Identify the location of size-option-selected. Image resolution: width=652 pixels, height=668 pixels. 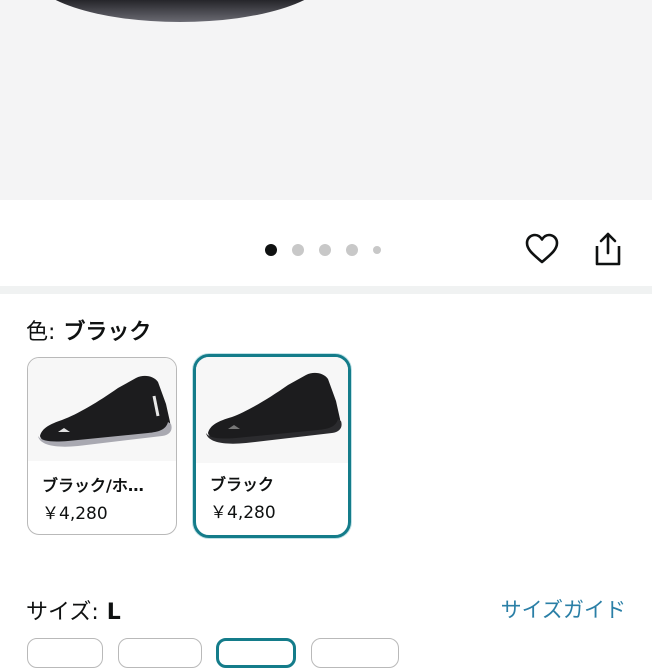
(256, 653).